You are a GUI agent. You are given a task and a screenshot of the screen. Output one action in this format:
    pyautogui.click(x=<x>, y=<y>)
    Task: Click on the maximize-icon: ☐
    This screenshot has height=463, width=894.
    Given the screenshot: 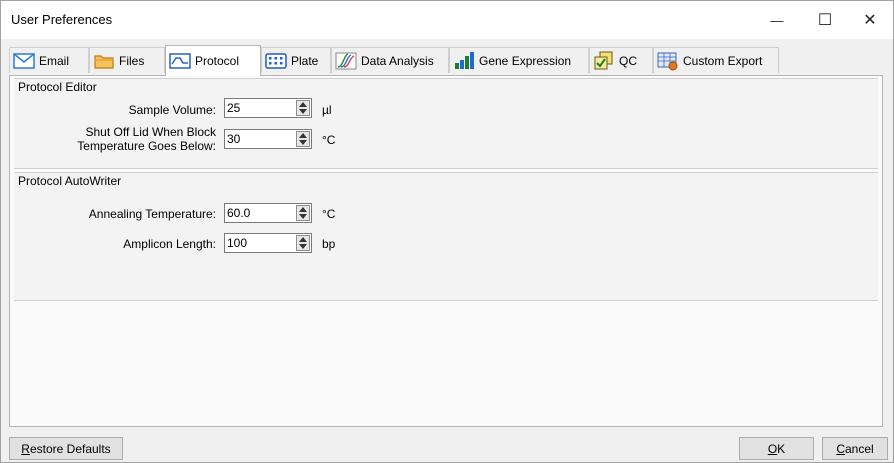 What is the action you would take?
    pyautogui.click(x=825, y=20)
    